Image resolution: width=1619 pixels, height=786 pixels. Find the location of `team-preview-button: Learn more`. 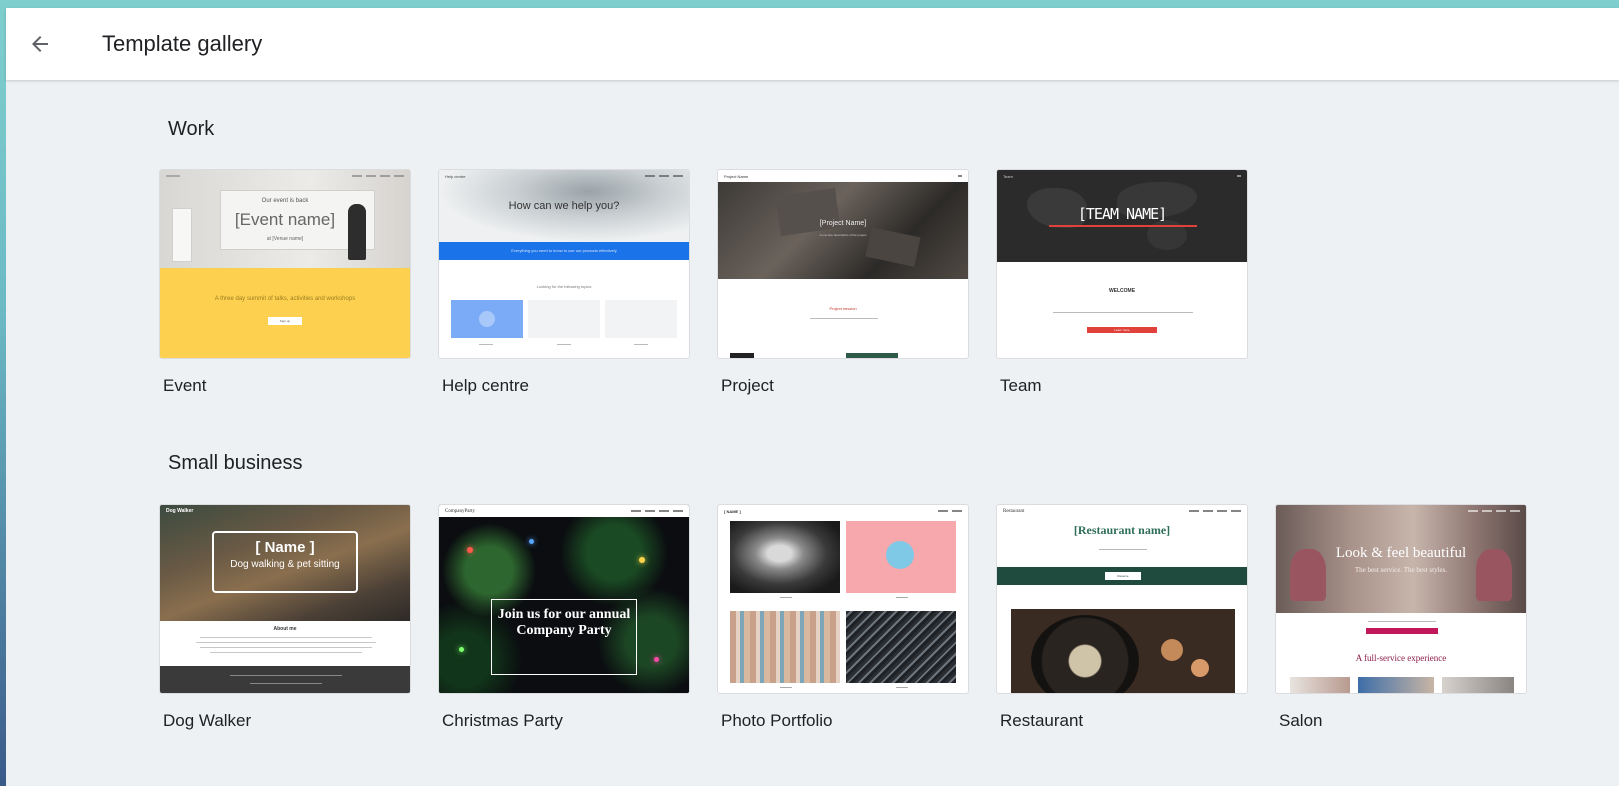

team-preview-button: Learn more is located at coordinates (1122, 330).